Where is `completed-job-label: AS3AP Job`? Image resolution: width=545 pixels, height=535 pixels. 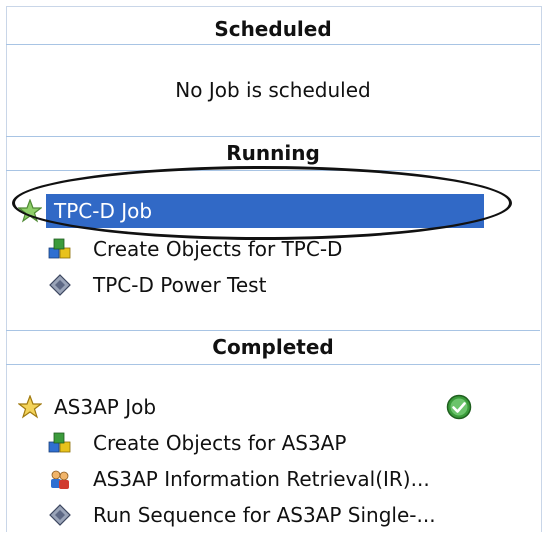
completed-job-label: AS3AP Job is located at coordinates (105, 407).